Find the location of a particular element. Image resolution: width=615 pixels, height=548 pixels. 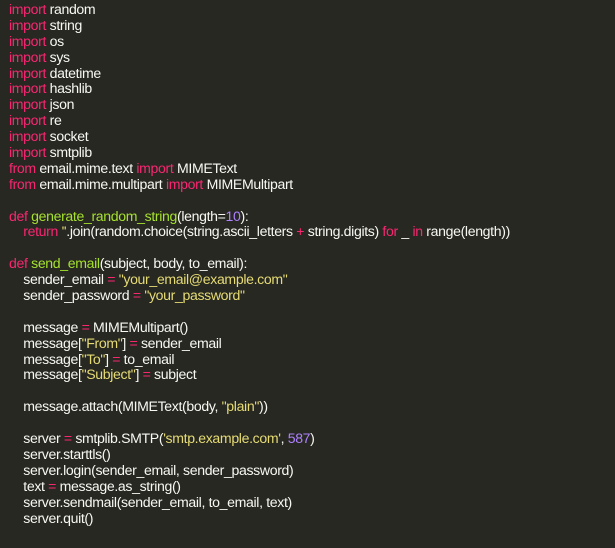

code-token: message.attach(MIMEText(body, is located at coordinates (115, 406).